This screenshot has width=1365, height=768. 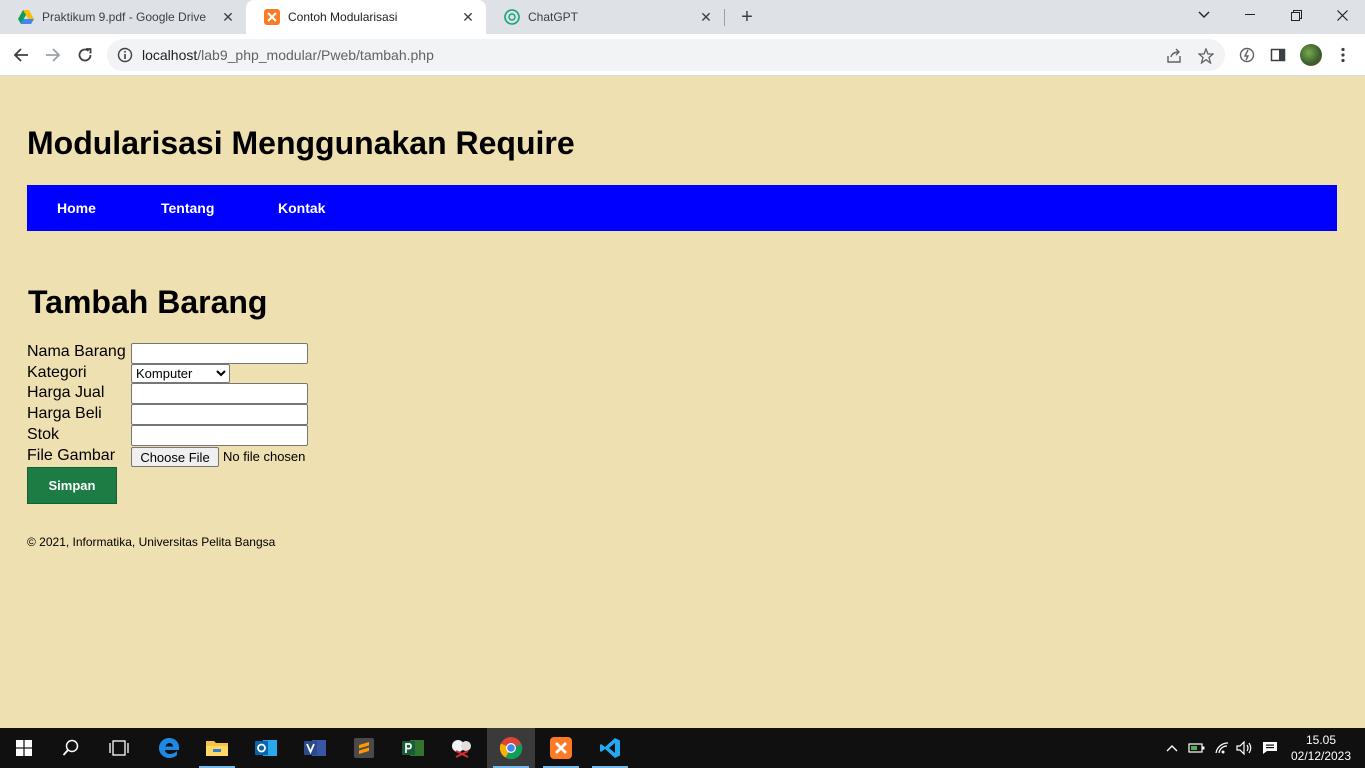 What do you see at coordinates (1222, 748) in the screenshot?
I see `wifi-icon` at bounding box center [1222, 748].